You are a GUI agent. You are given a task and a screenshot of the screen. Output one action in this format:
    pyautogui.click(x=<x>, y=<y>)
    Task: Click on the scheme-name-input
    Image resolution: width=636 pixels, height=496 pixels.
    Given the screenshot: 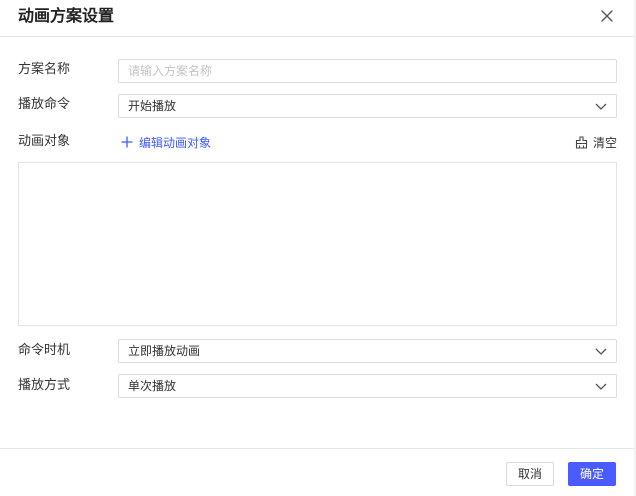 What is the action you would take?
    pyautogui.click(x=367, y=71)
    